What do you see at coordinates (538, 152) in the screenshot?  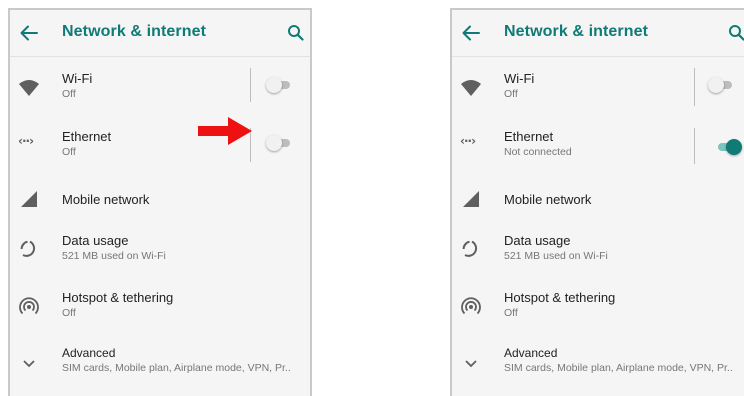 I see `ethernet-status: Not connected` at bounding box center [538, 152].